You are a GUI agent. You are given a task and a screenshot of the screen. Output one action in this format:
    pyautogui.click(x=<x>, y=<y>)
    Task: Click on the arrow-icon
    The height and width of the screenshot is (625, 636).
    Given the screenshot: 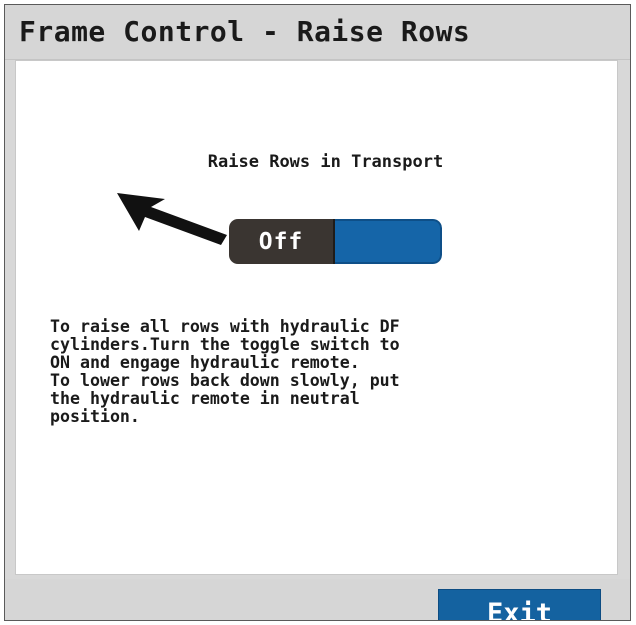 What is the action you would take?
    pyautogui.click(x=172, y=219)
    